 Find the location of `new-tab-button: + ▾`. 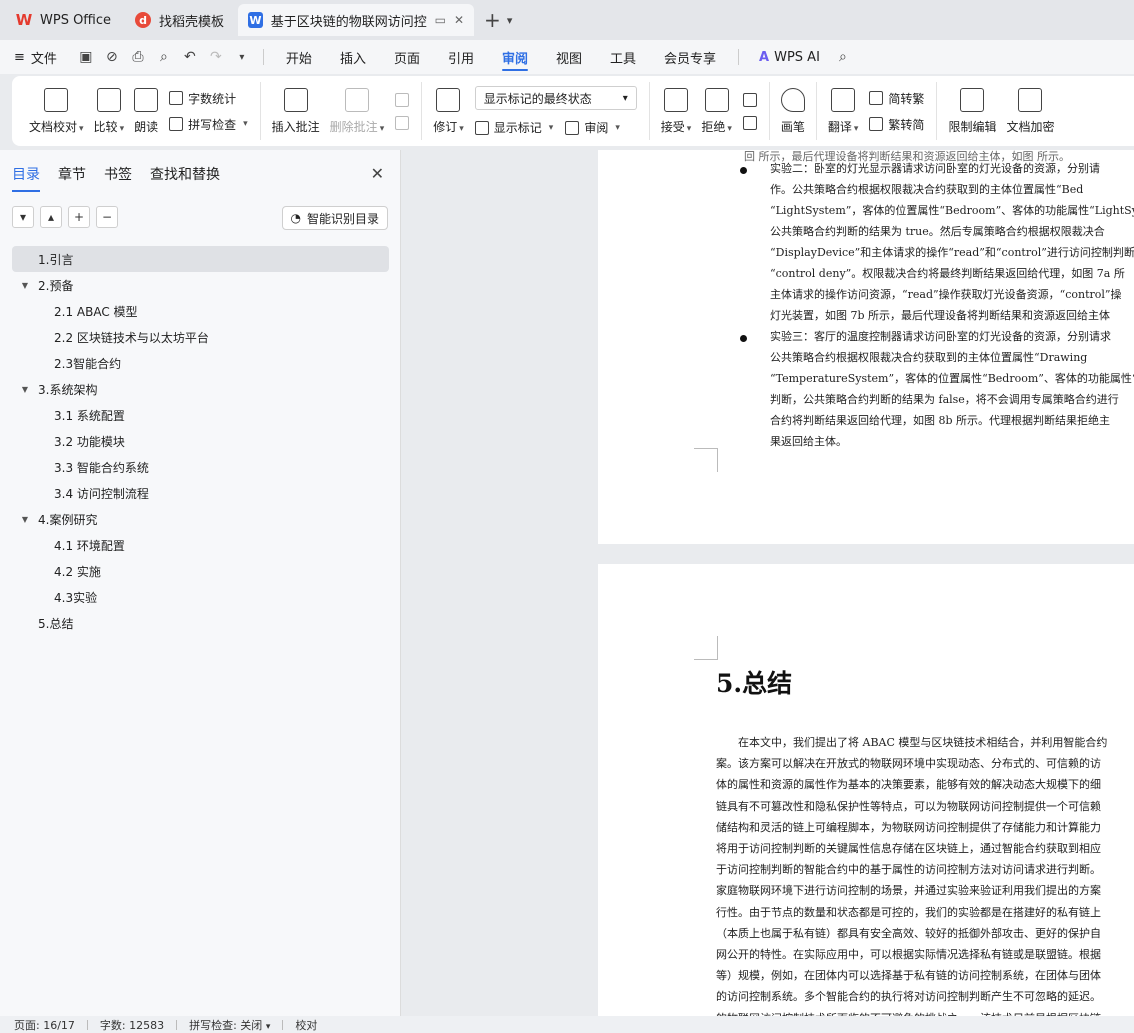

new-tab-button: + ▾ is located at coordinates (498, 20).